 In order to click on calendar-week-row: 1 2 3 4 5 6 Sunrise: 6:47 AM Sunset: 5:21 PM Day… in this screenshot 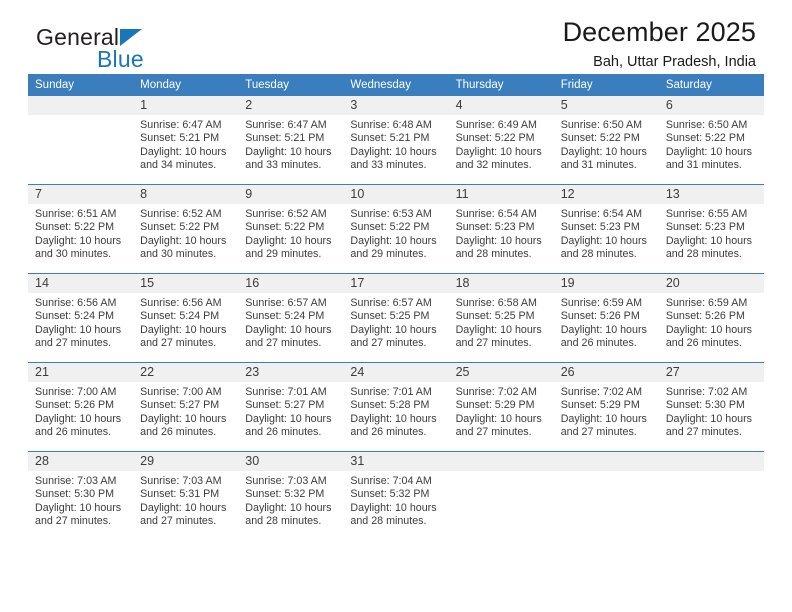, I will do `click(396, 140)`.